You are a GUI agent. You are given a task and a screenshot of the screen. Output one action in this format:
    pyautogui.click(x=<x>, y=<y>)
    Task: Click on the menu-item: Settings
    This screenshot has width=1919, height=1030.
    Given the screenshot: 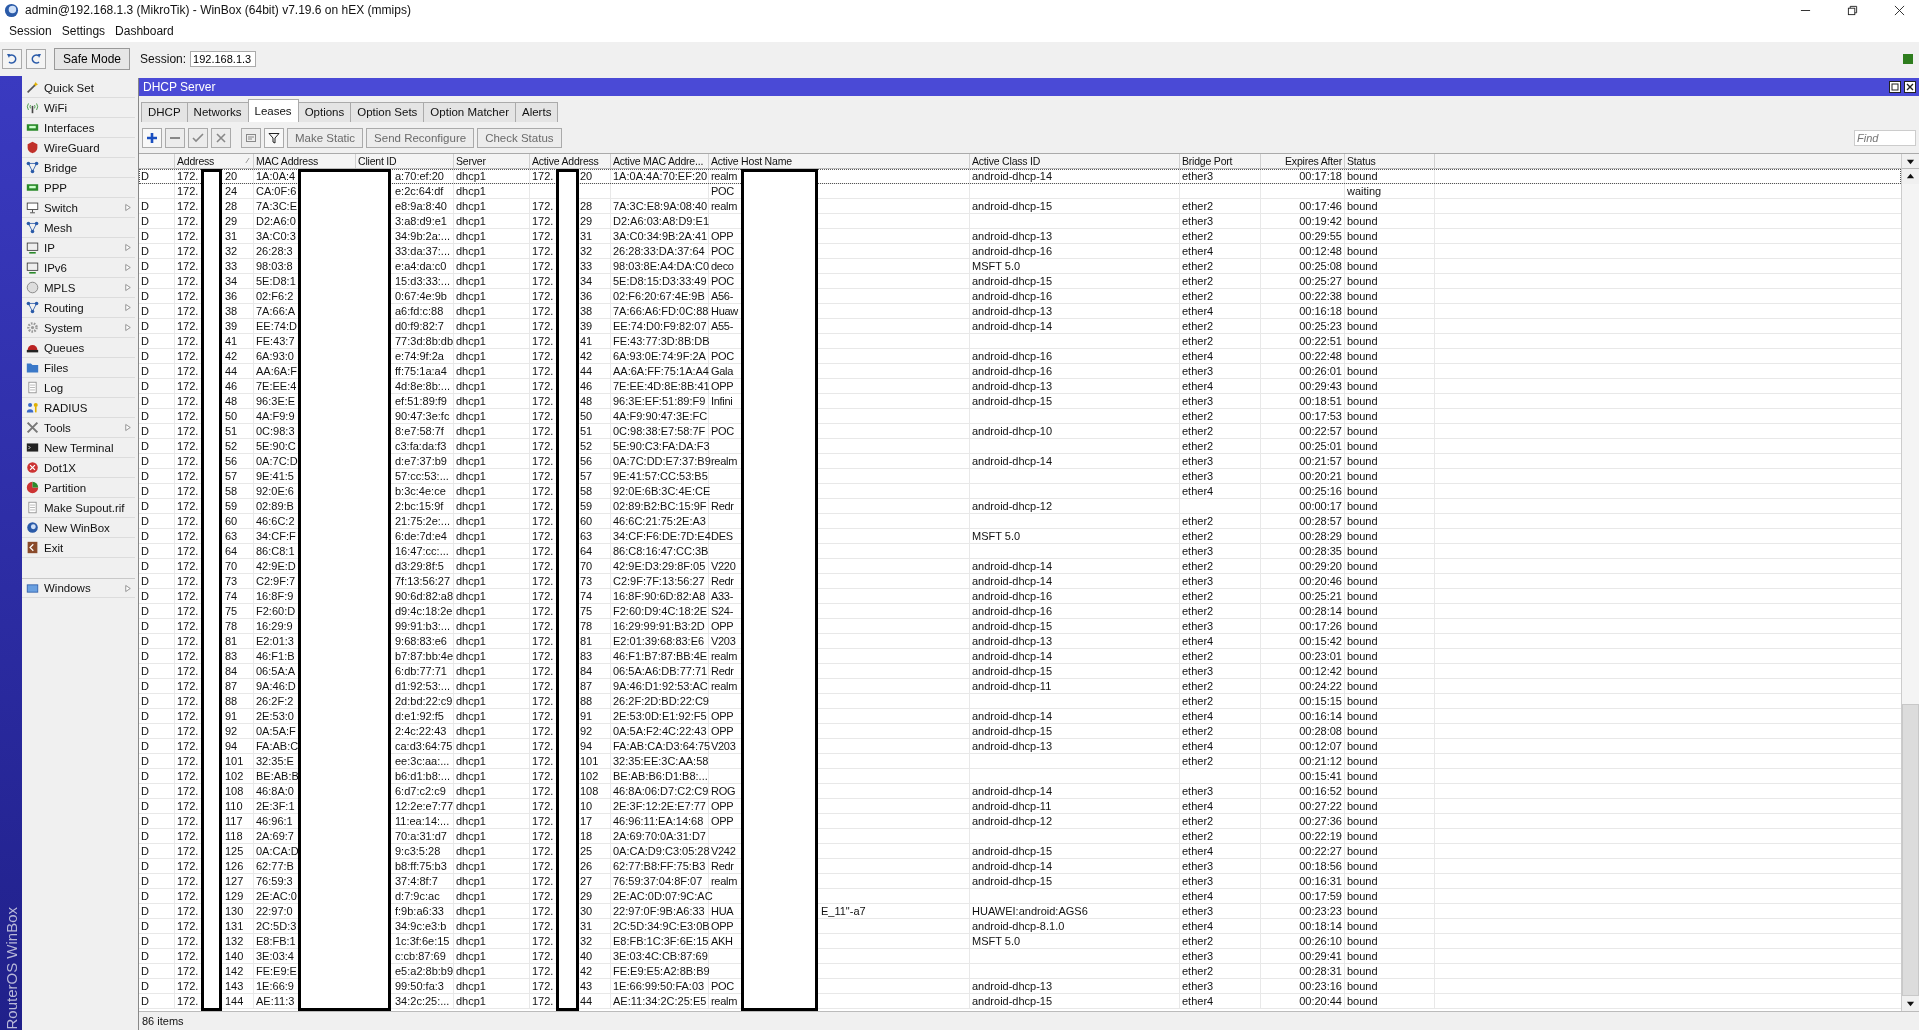 What is the action you would take?
    pyautogui.click(x=83, y=31)
    